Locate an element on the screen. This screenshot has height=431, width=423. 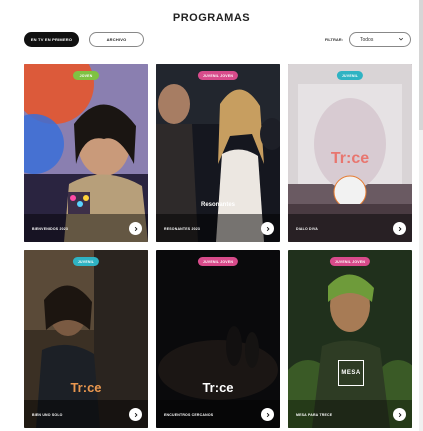
program-card: JUVENIL JOVEN MESA MESA PARA TRECE is located at coordinates (350, 339).